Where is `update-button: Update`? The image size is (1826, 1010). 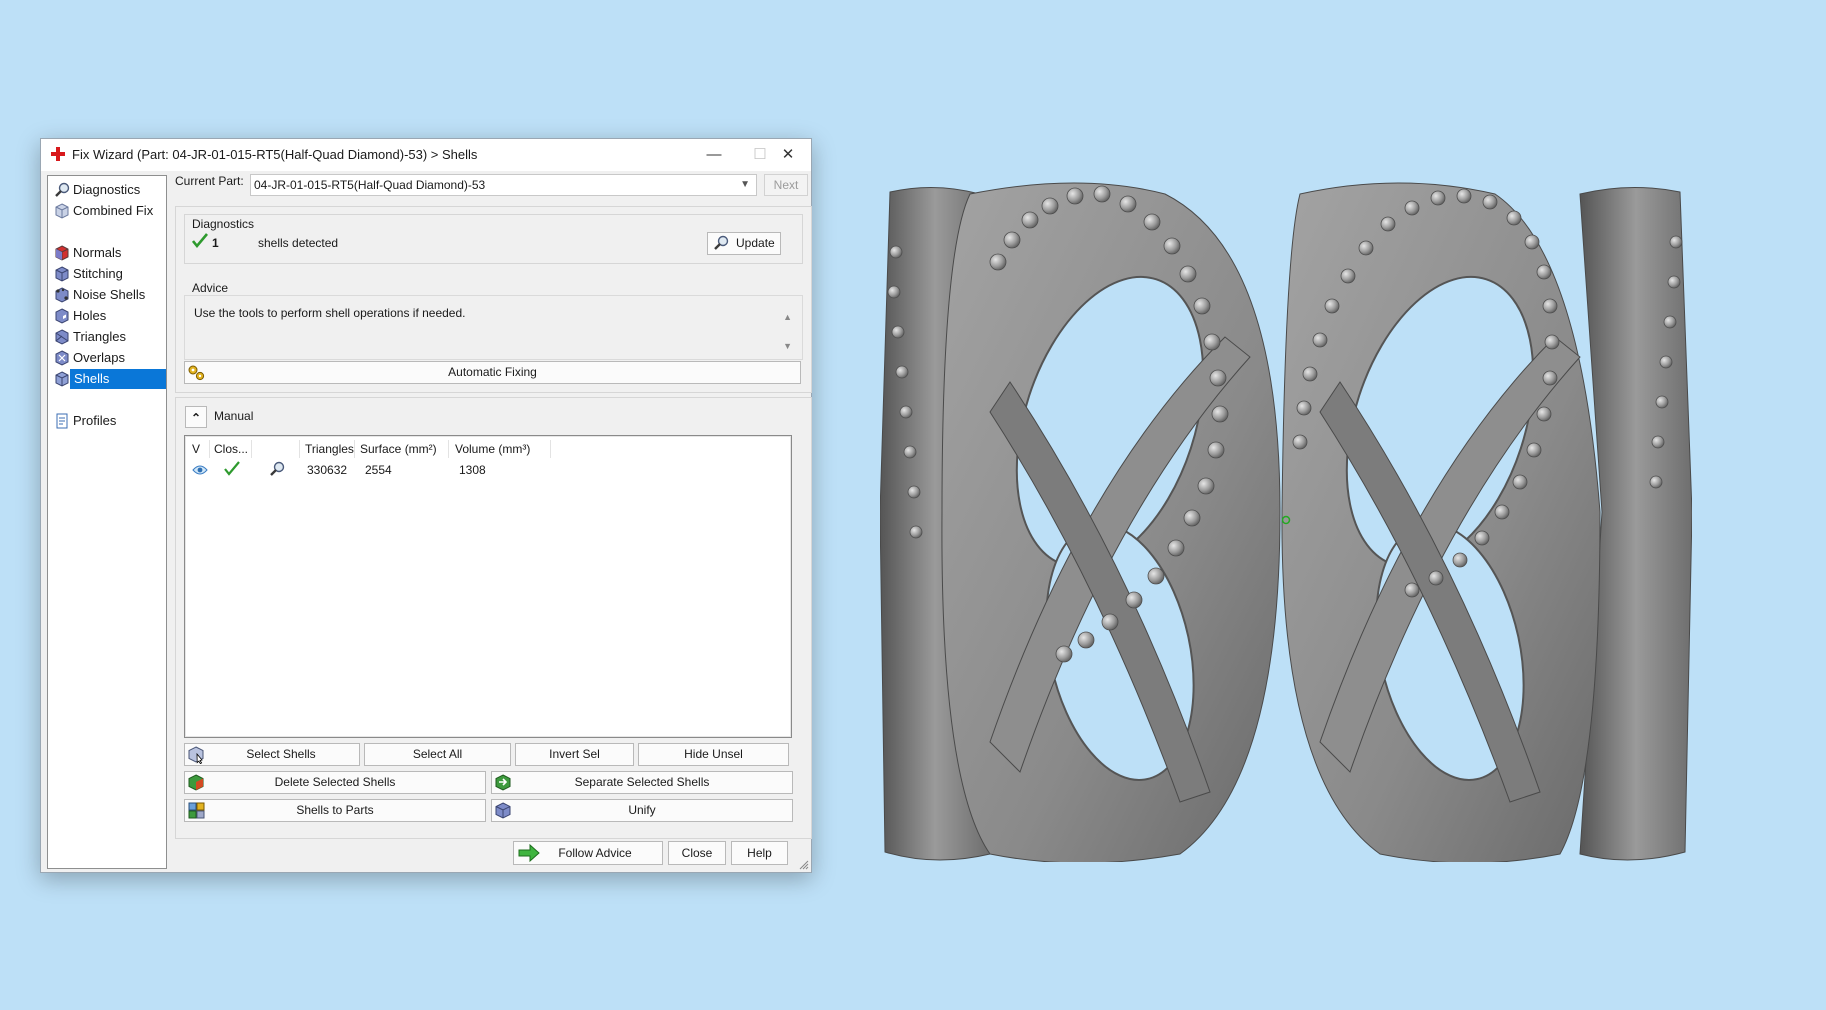
update-button: Update is located at coordinates (744, 243).